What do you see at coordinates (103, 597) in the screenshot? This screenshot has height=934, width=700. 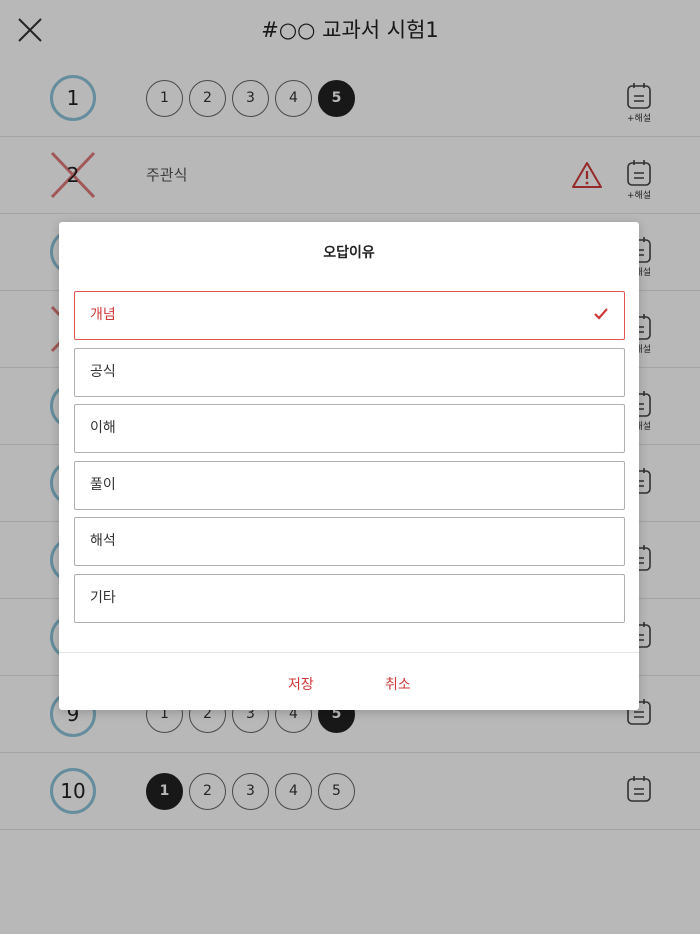 I see `reason-option-label: 기타` at bounding box center [103, 597].